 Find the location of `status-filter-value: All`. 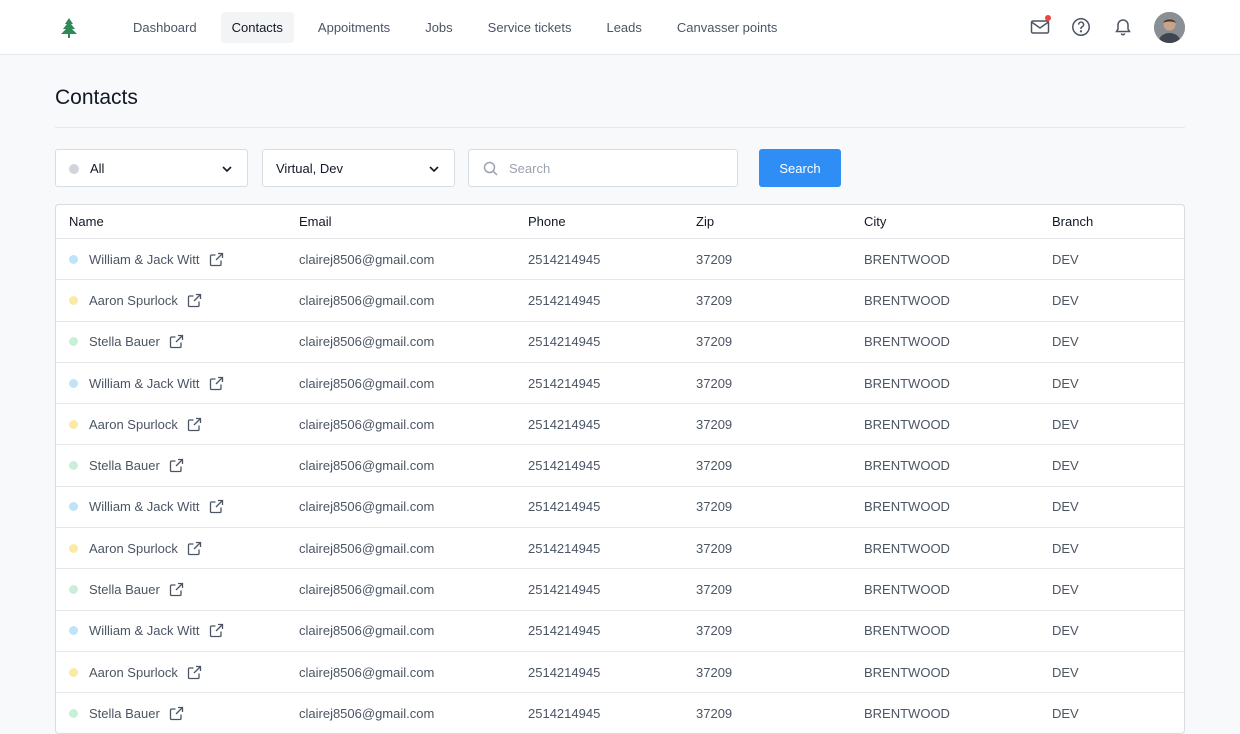

status-filter-value: All is located at coordinates (97, 168).